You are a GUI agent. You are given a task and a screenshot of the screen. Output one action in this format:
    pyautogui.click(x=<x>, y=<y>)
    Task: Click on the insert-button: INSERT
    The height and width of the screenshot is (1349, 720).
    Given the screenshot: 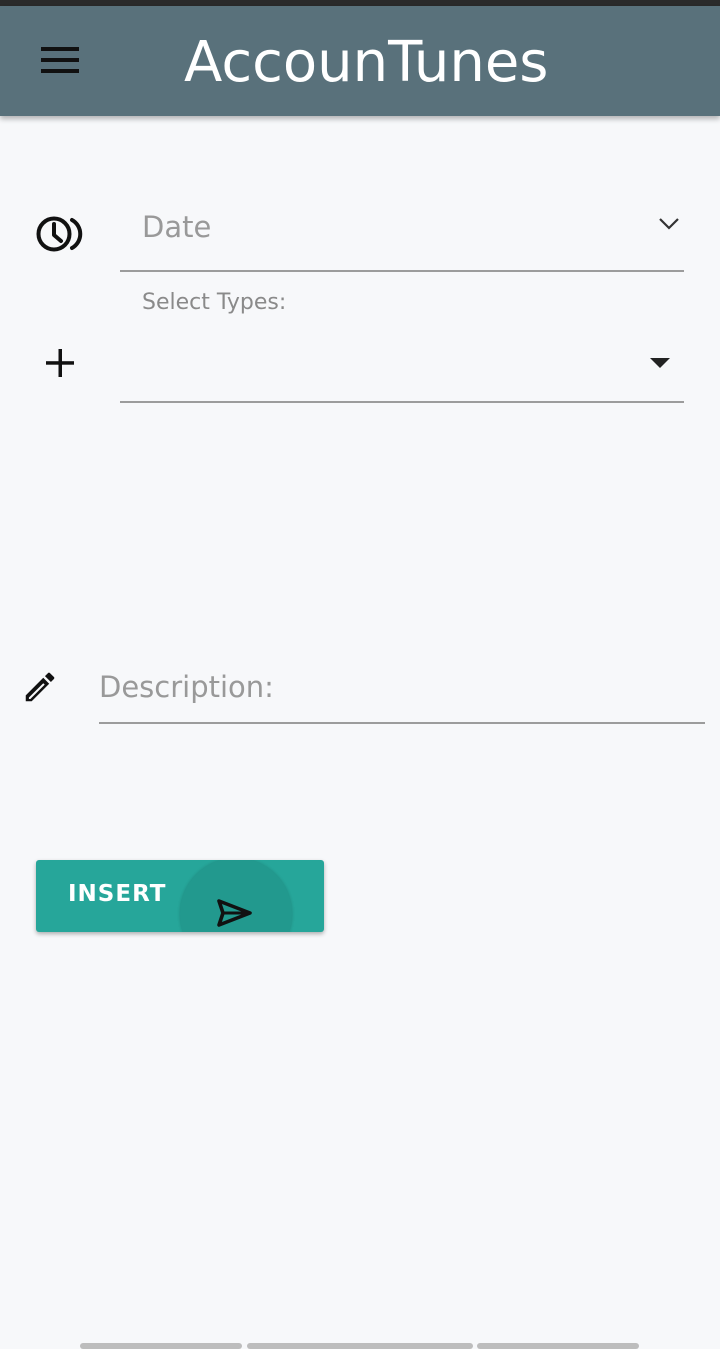 What is the action you would take?
    pyautogui.click(x=180, y=896)
    